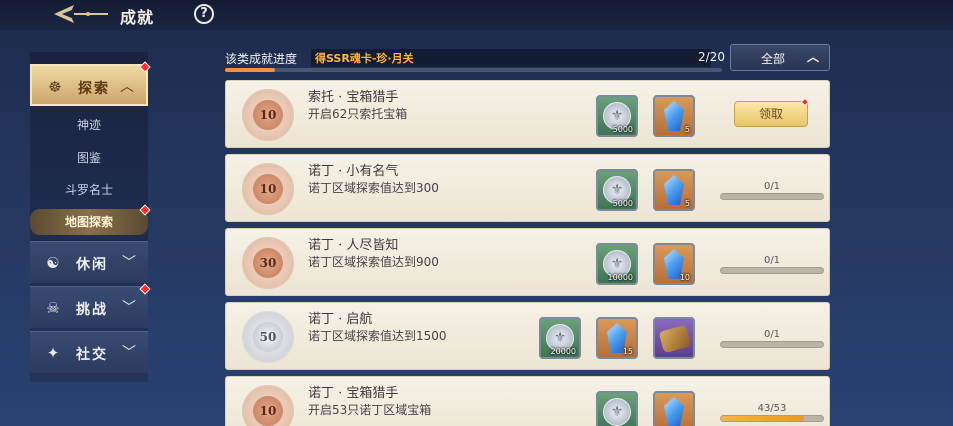 This screenshot has width=953, height=426. What do you see at coordinates (617, 264) in the screenshot?
I see `reward-item-coin: ⚜ 10000` at bounding box center [617, 264].